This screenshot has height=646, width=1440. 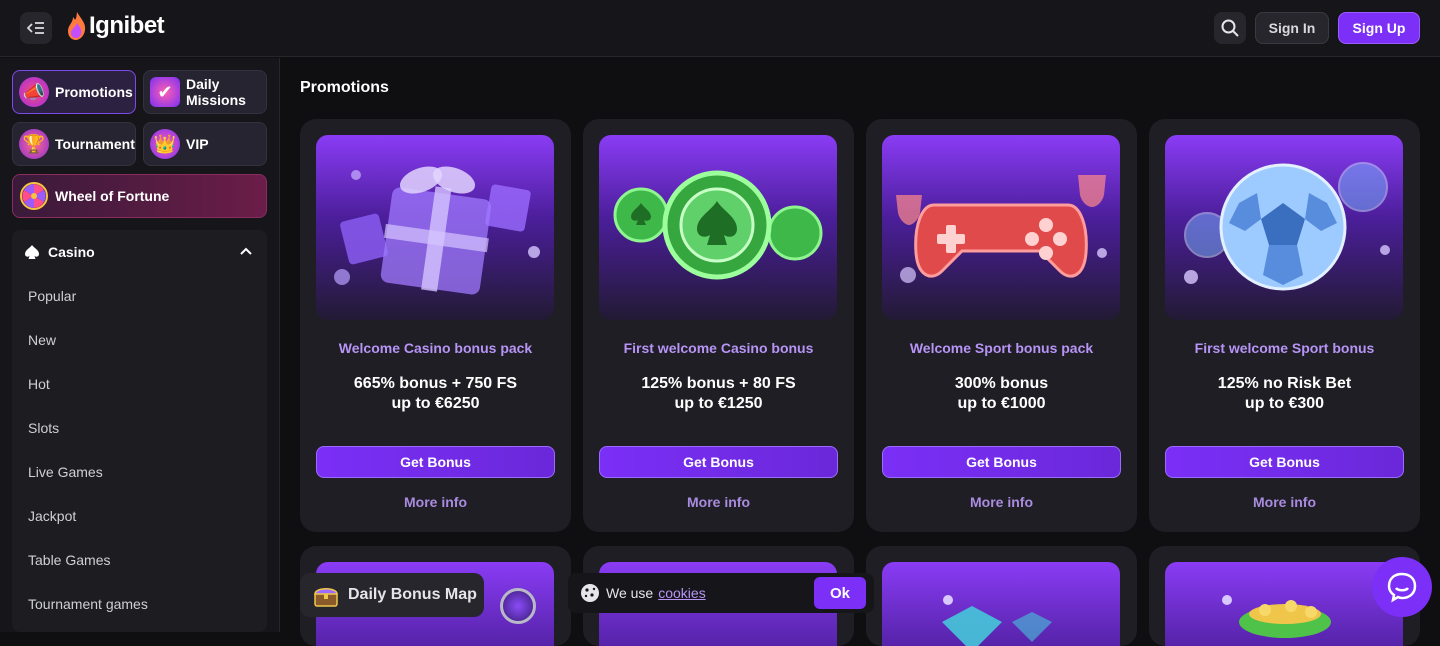 I want to click on sidebar-item-daily-missions: ✔ Daily Missions, so click(x=205, y=92).